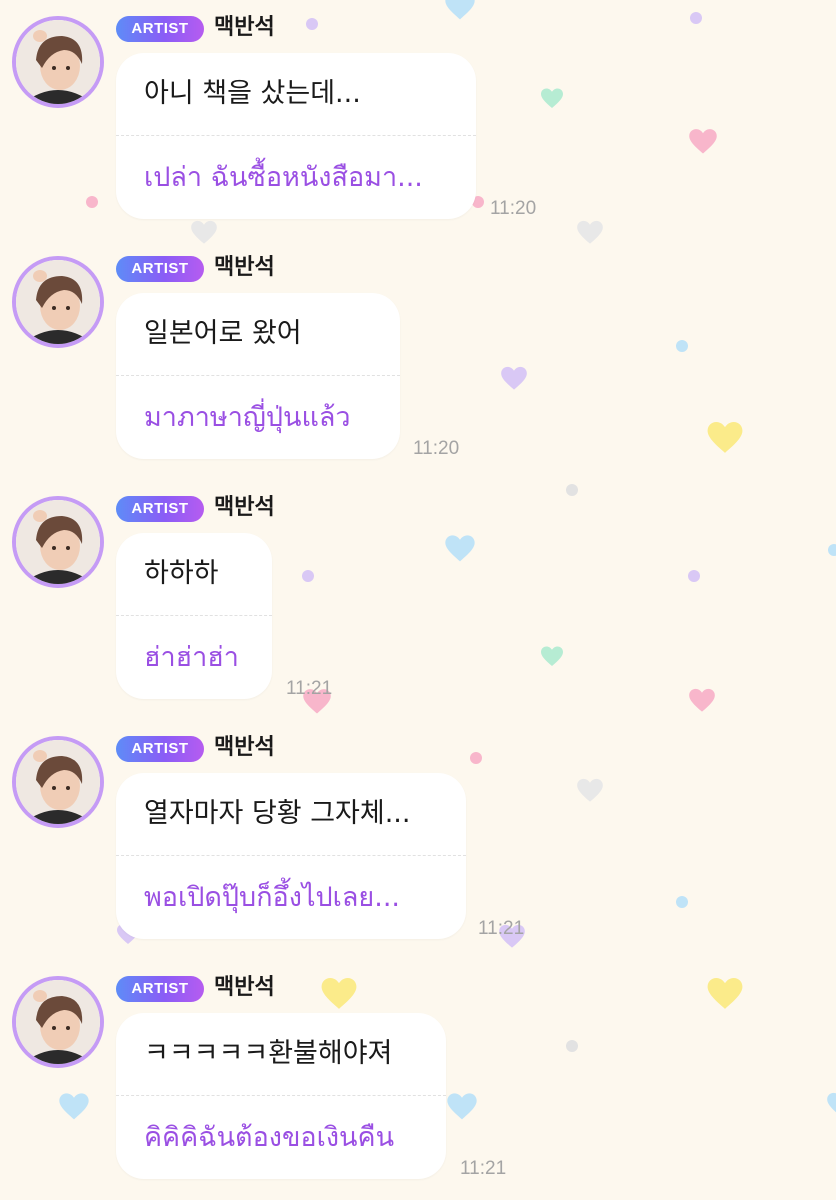  What do you see at coordinates (223, 333) in the screenshot?
I see `message-text: 일본어로 왔어` at bounding box center [223, 333].